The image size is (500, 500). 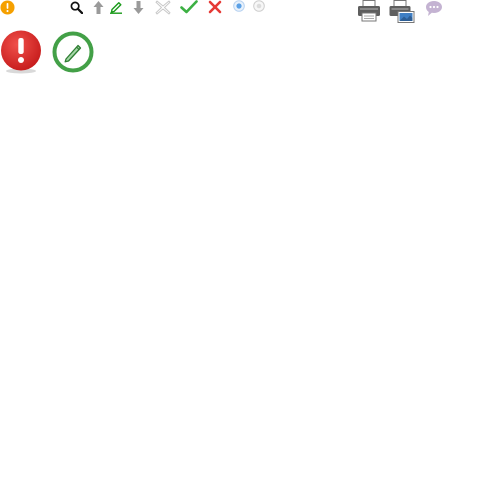 I want to click on print-icon, so click(x=369, y=11).